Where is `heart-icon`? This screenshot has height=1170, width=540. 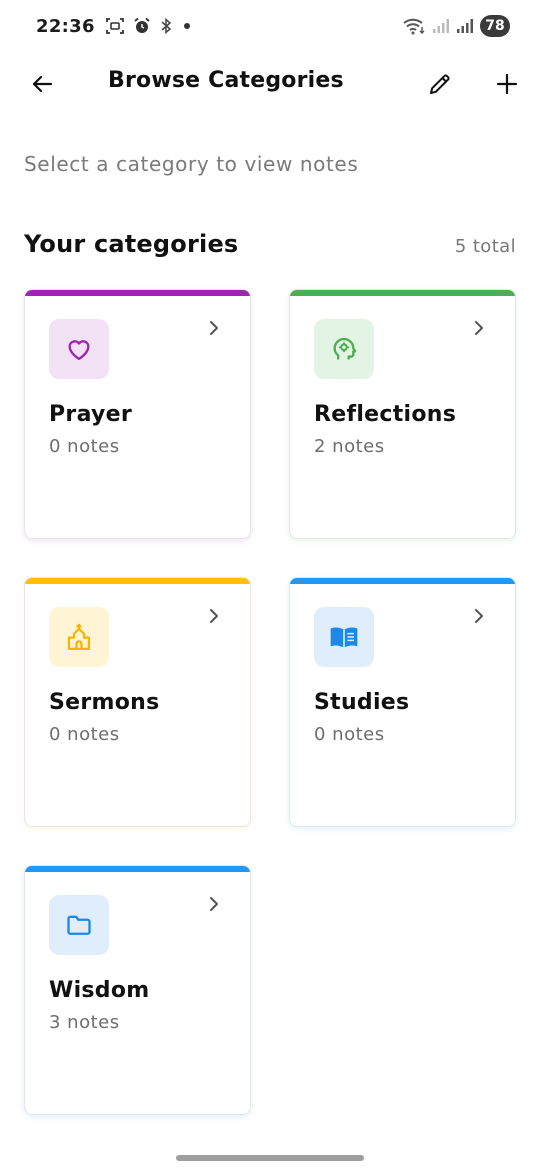
heart-icon is located at coordinates (79, 350).